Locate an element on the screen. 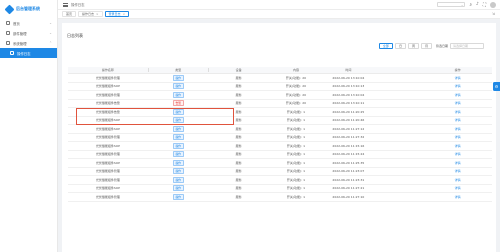 The width and height of the screenshot is (500, 252). search-icon: ⌕ is located at coordinates (470, 5).